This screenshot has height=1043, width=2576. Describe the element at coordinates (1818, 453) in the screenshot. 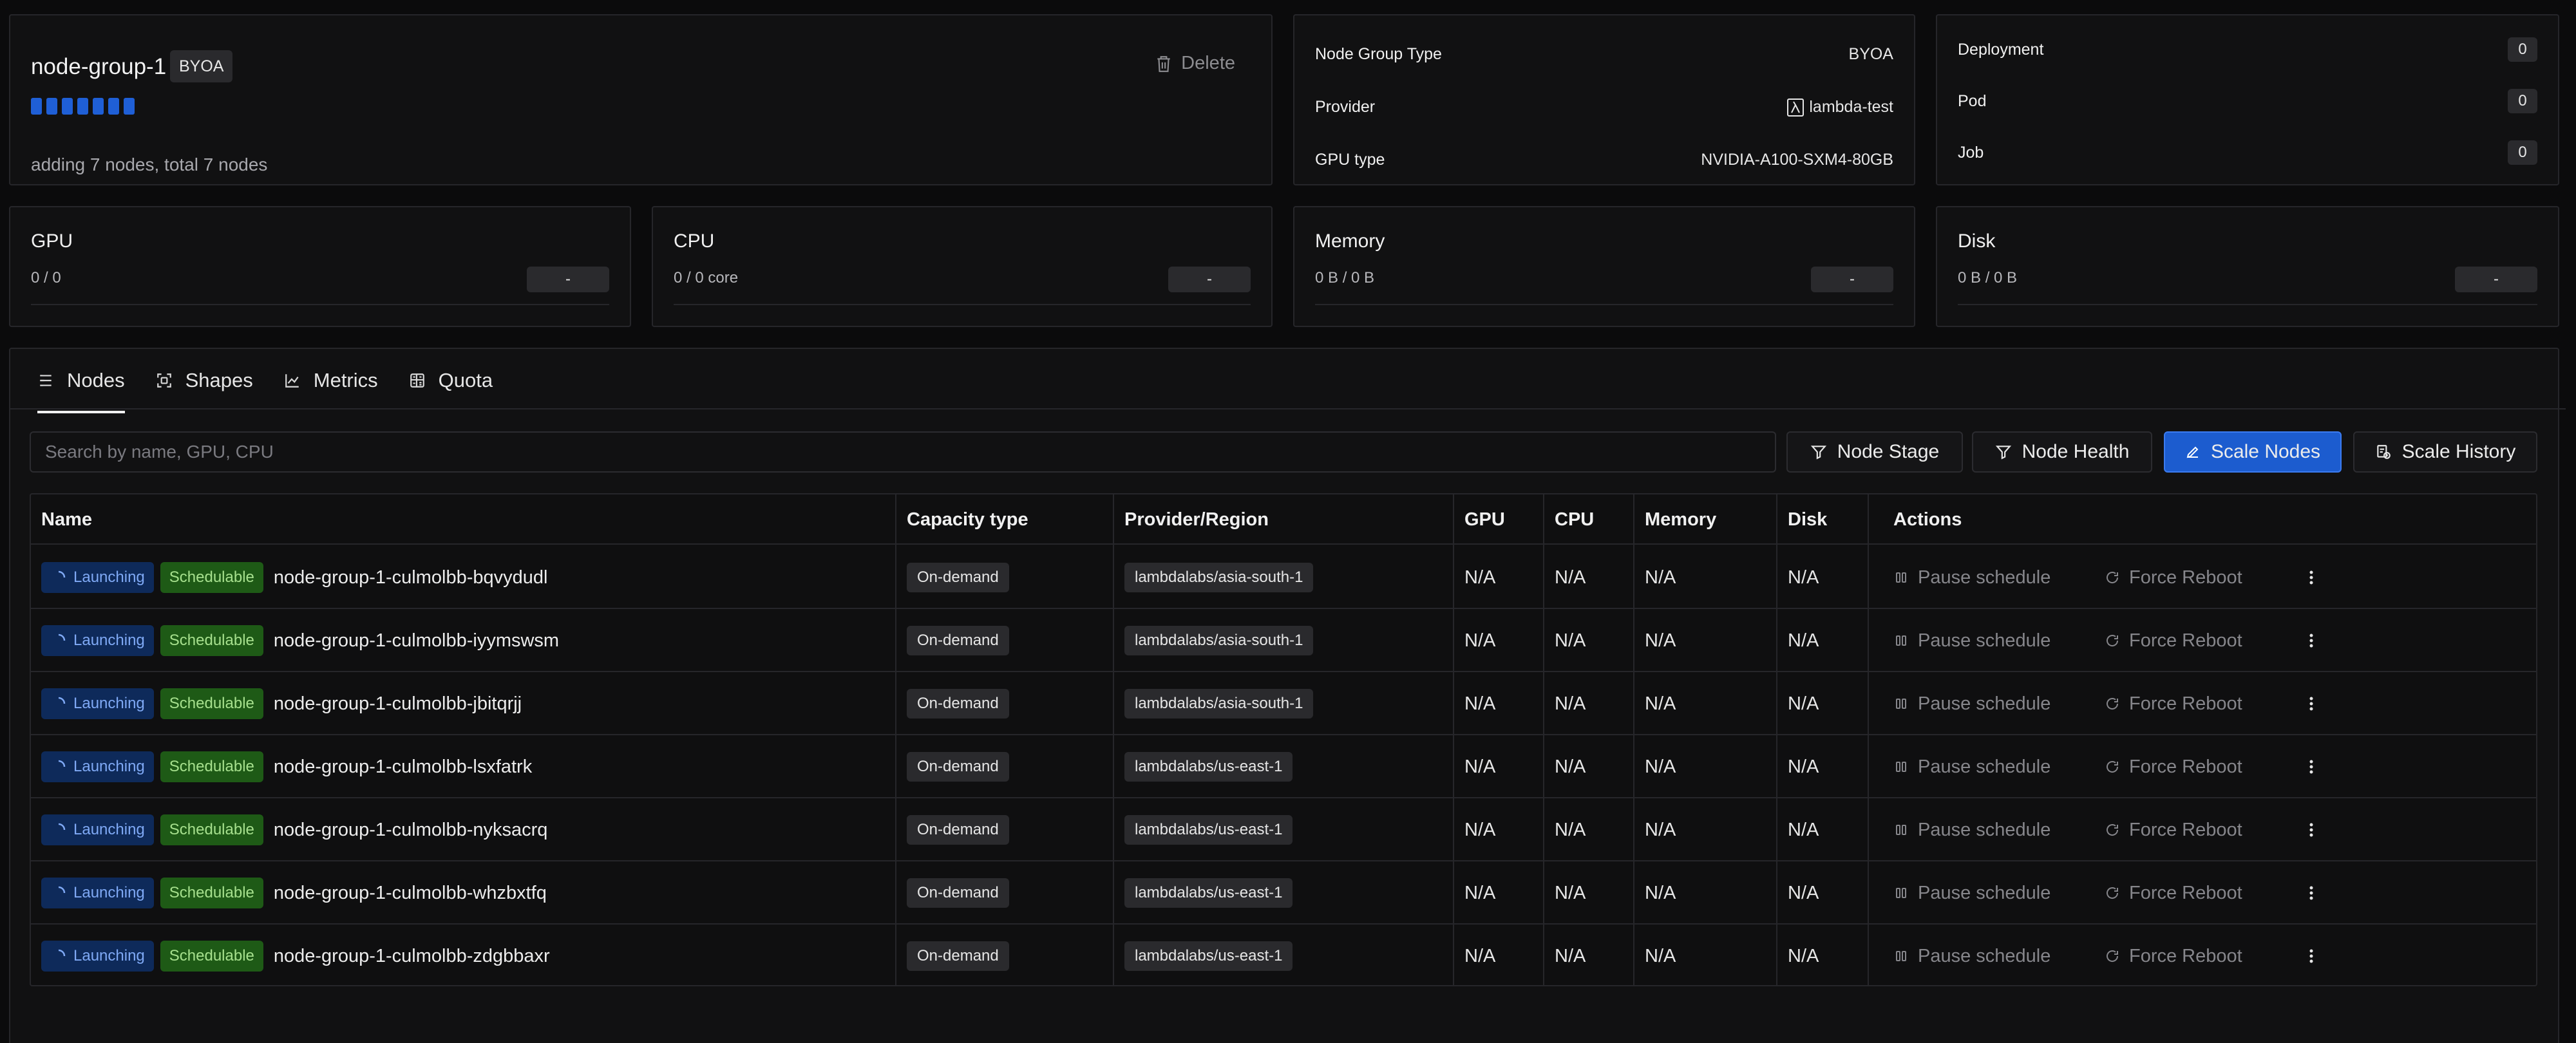

I see `filter-icon` at that location.